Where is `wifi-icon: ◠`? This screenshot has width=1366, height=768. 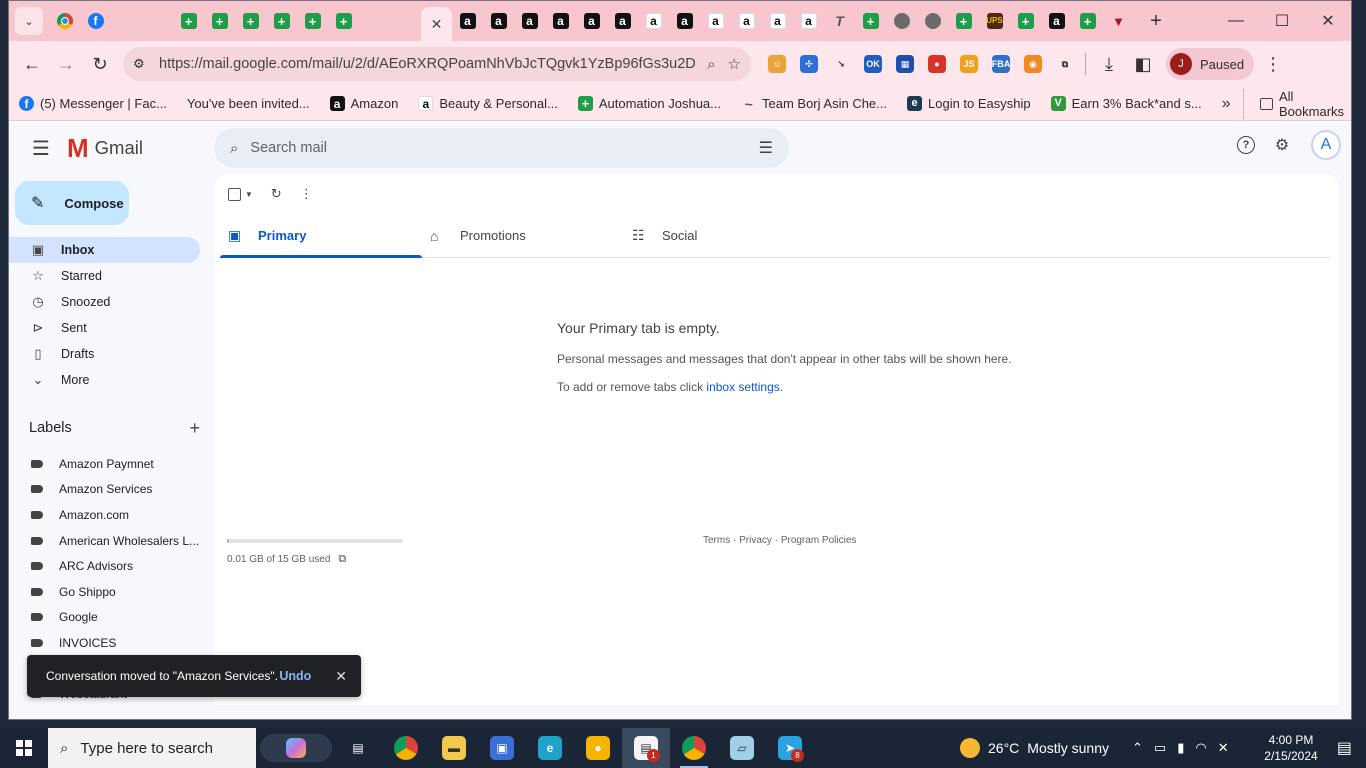 wifi-icon: ◠ is located at coordinates (1200, 748).